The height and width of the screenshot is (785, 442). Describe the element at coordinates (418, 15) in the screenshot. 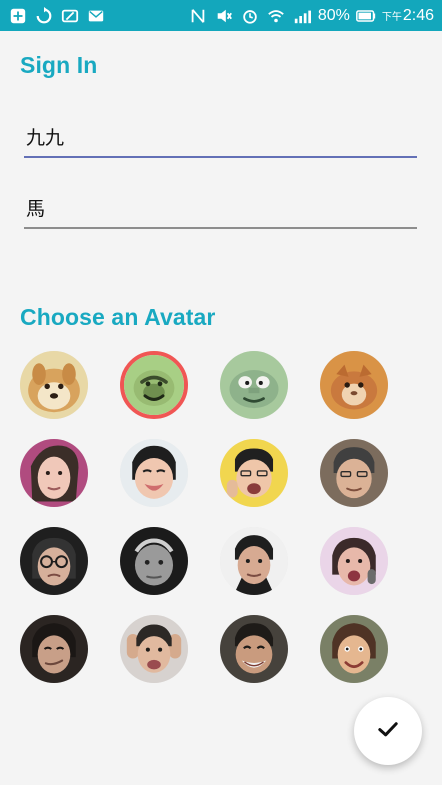

I see `time: 2:46` at that location.